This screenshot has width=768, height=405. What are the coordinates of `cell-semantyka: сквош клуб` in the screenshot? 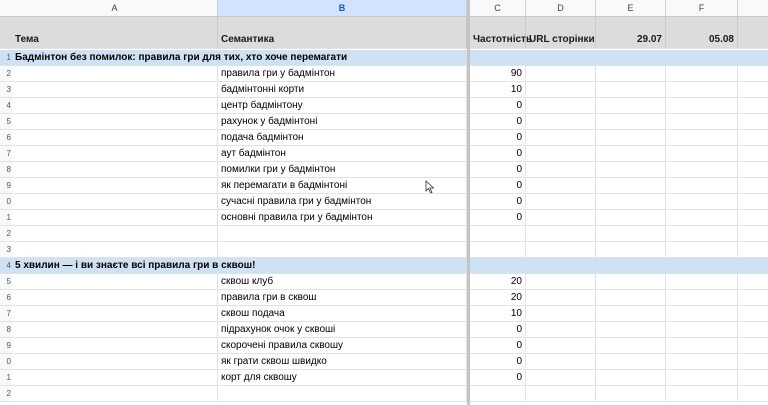 It's located at (342, 281).